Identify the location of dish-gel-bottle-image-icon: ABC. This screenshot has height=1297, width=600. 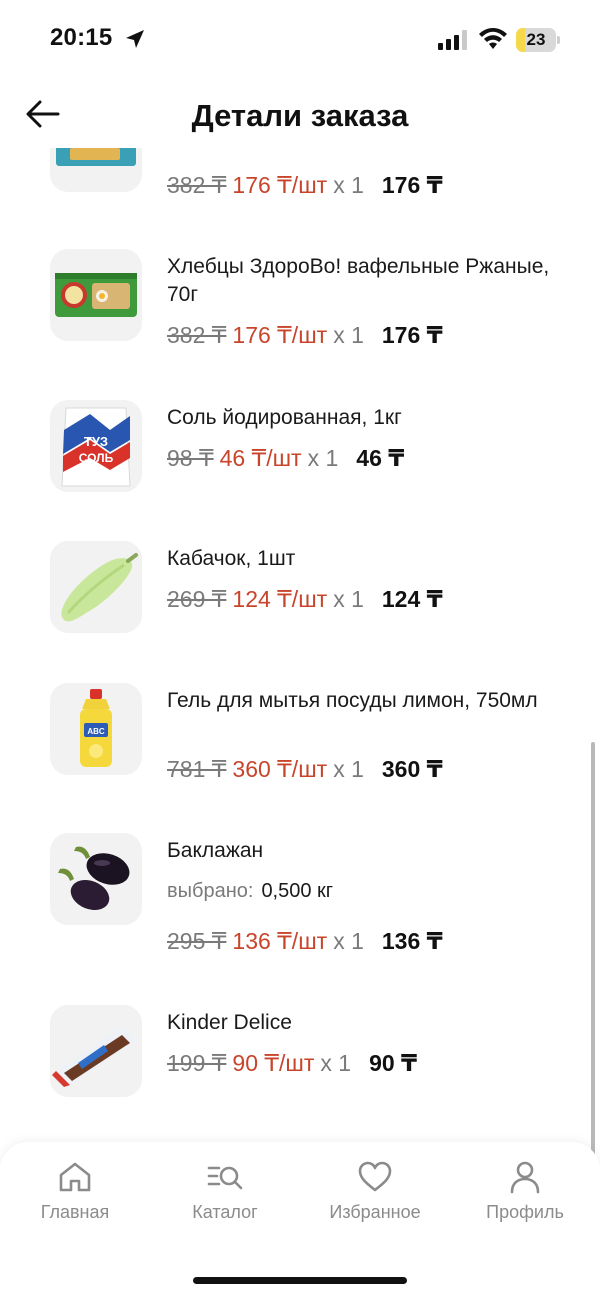
(96, 728).